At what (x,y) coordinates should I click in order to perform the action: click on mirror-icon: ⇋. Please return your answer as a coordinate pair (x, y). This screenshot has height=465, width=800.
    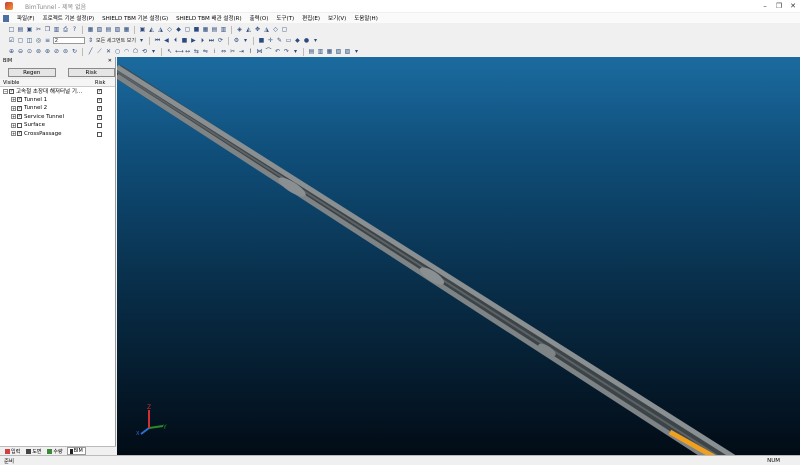
    Looking at the image, I should click on (205, 51).